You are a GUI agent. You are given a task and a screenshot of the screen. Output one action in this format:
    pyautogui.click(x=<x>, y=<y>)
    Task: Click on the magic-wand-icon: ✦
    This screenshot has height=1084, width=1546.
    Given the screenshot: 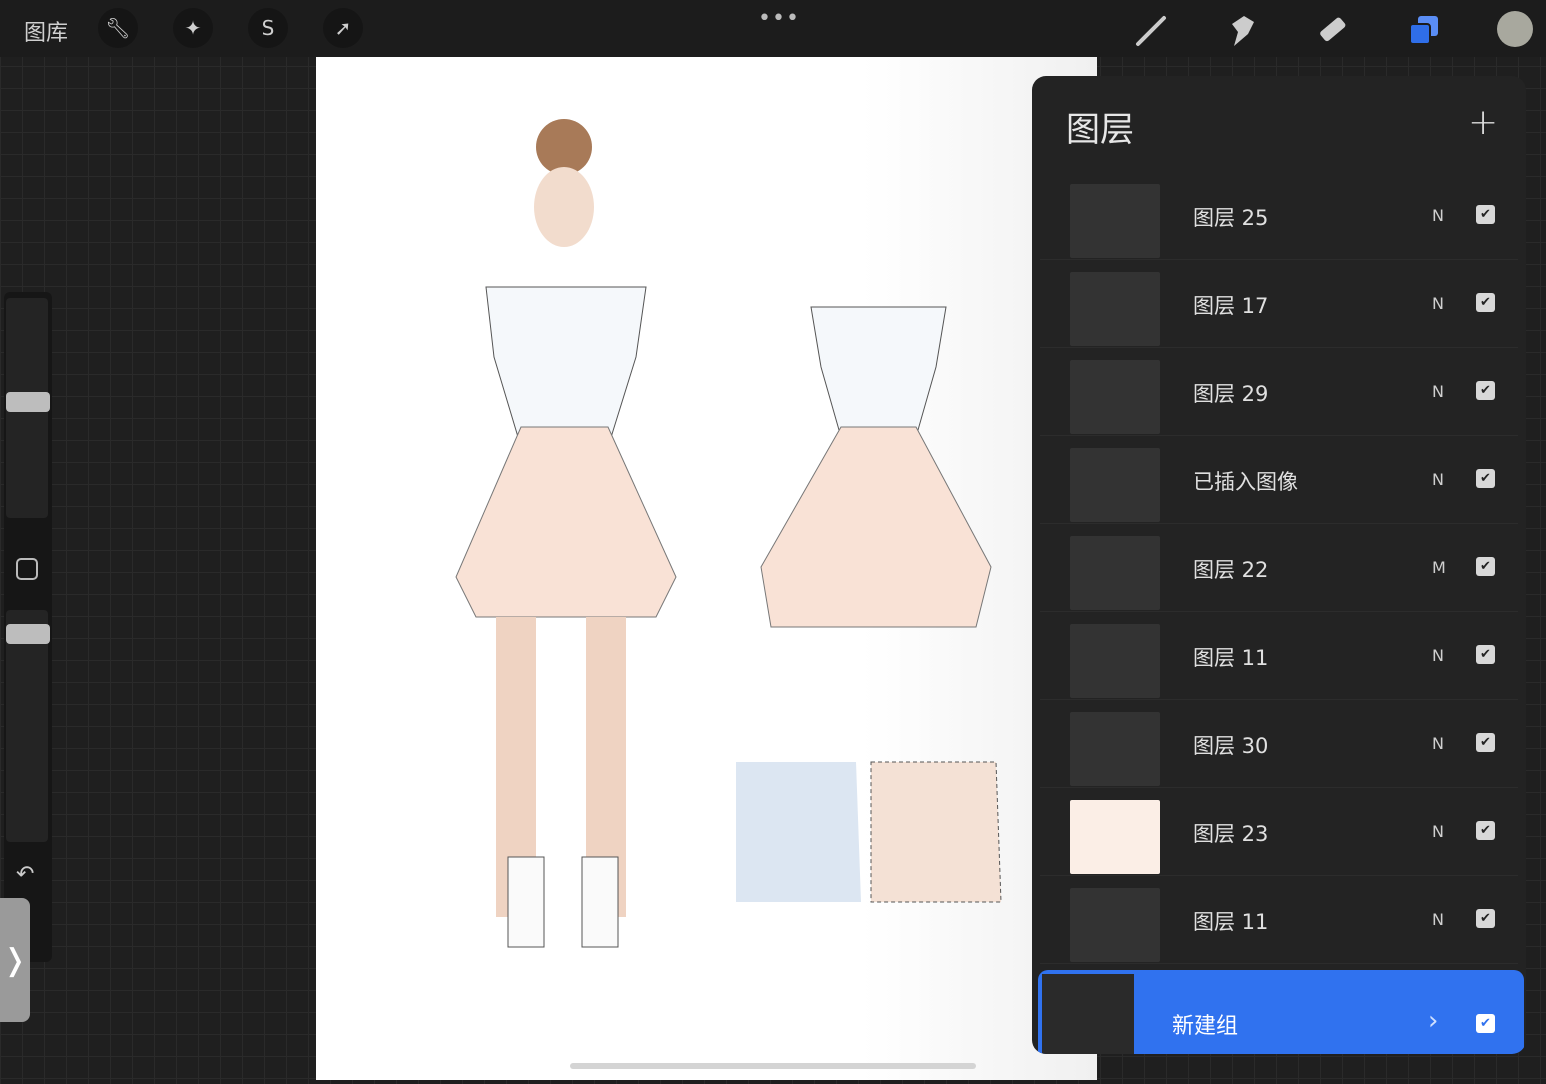 What is the action you would take?
    pyautogui.click(x=193, y=28)
    